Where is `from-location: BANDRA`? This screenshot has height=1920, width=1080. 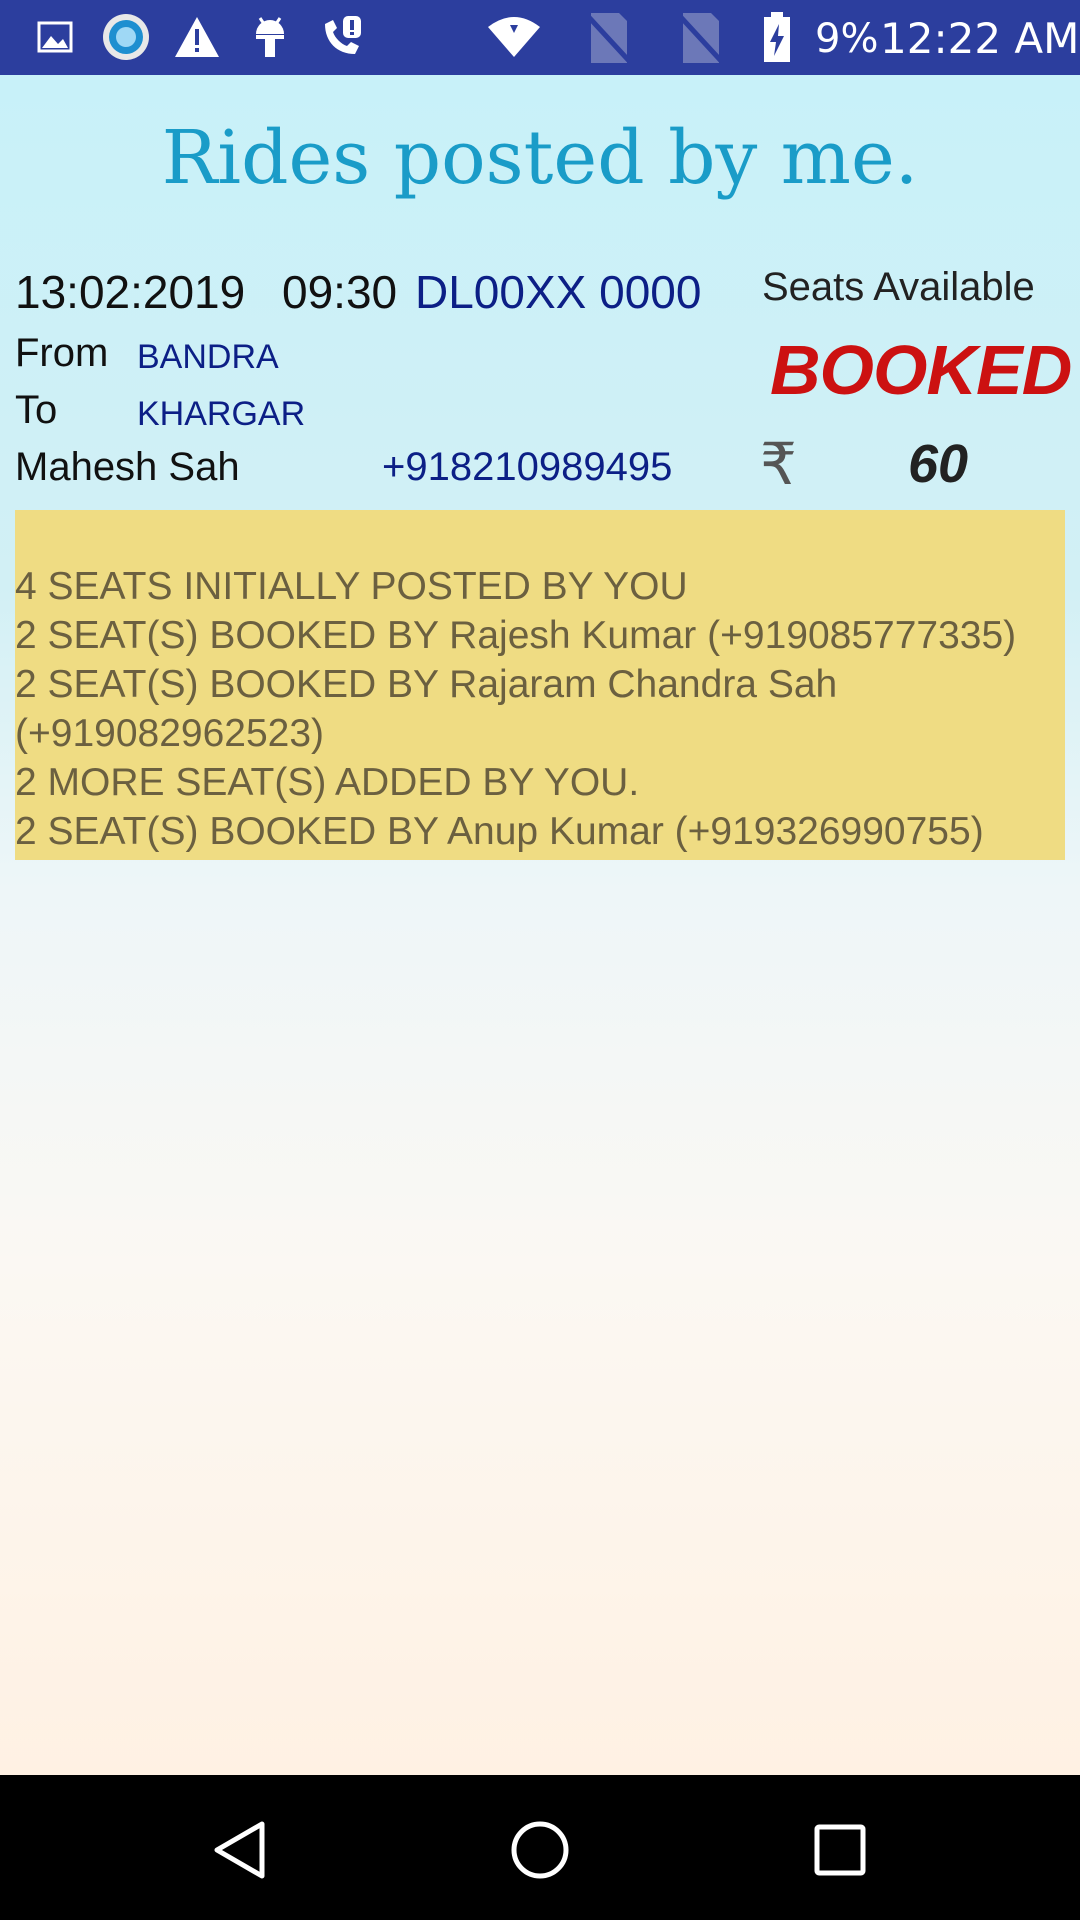 from-location: BANDRA is located at coordinates (208, 357).